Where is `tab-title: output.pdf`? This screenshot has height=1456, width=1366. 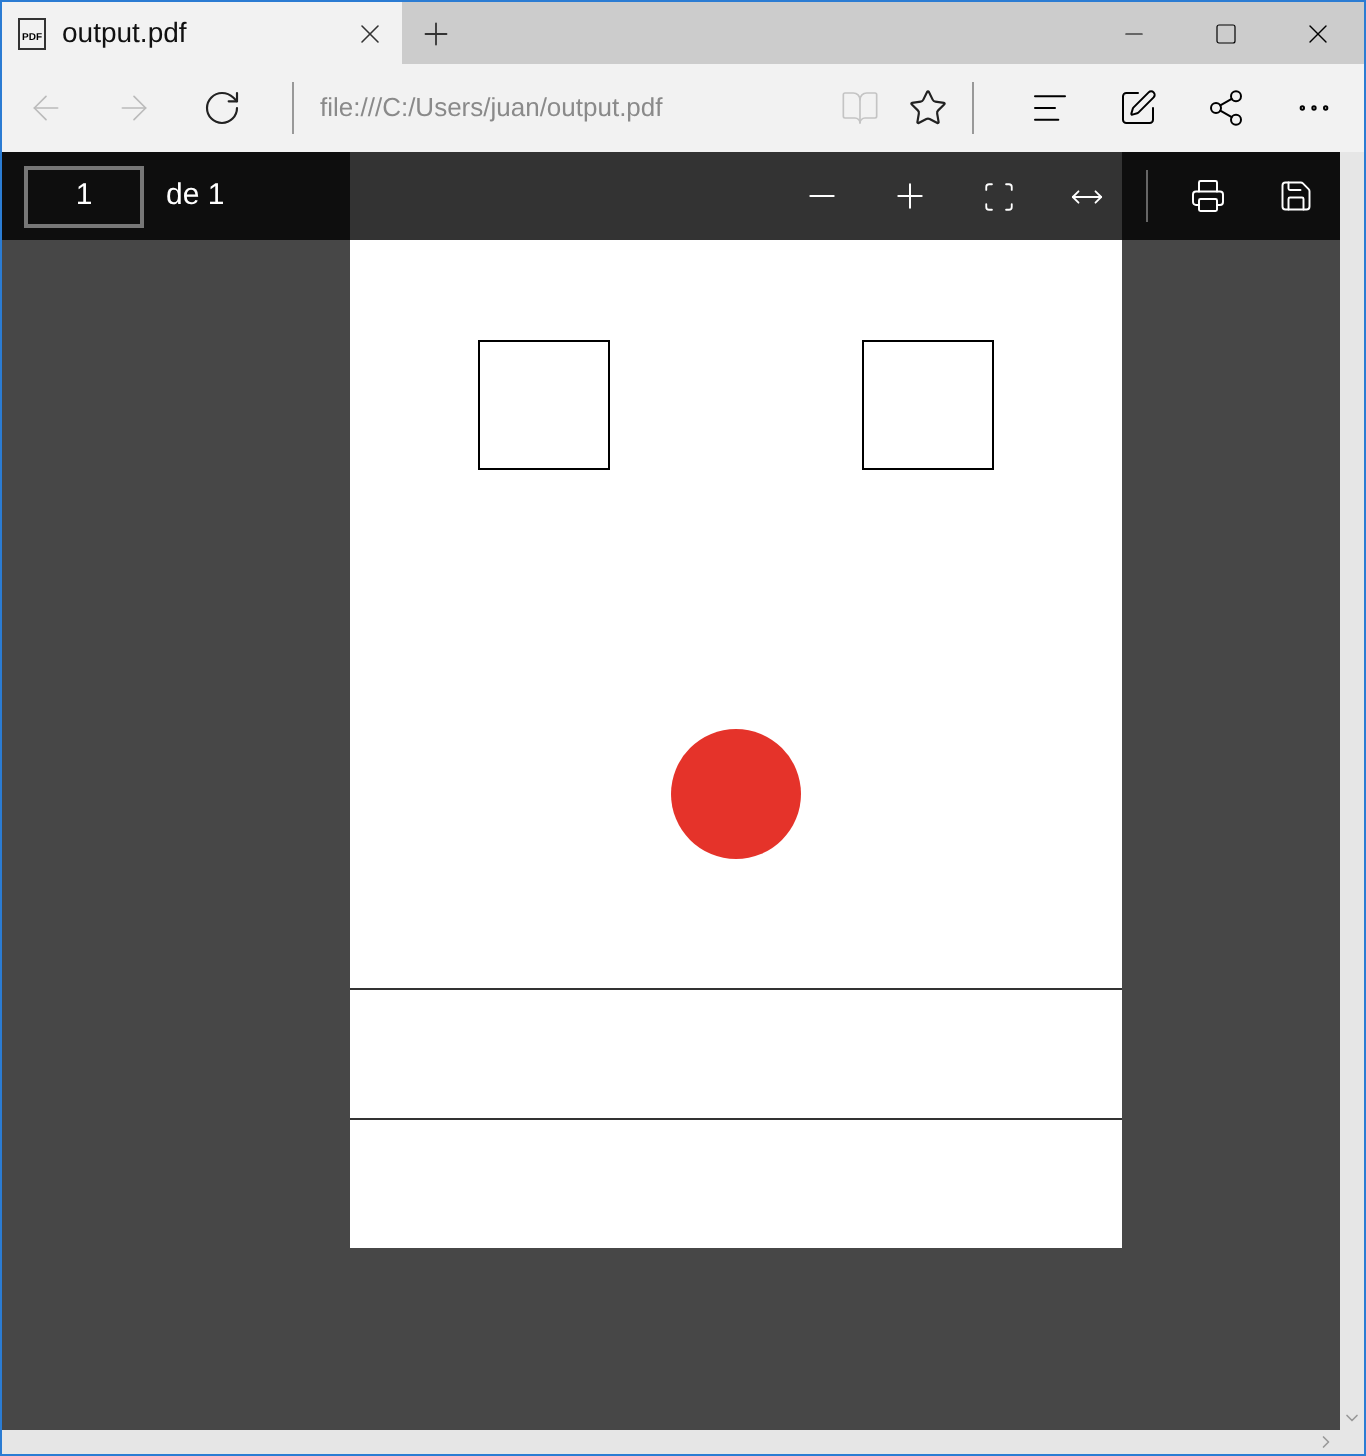 tab-title: output.pdf is located at coordinates (125, 33).